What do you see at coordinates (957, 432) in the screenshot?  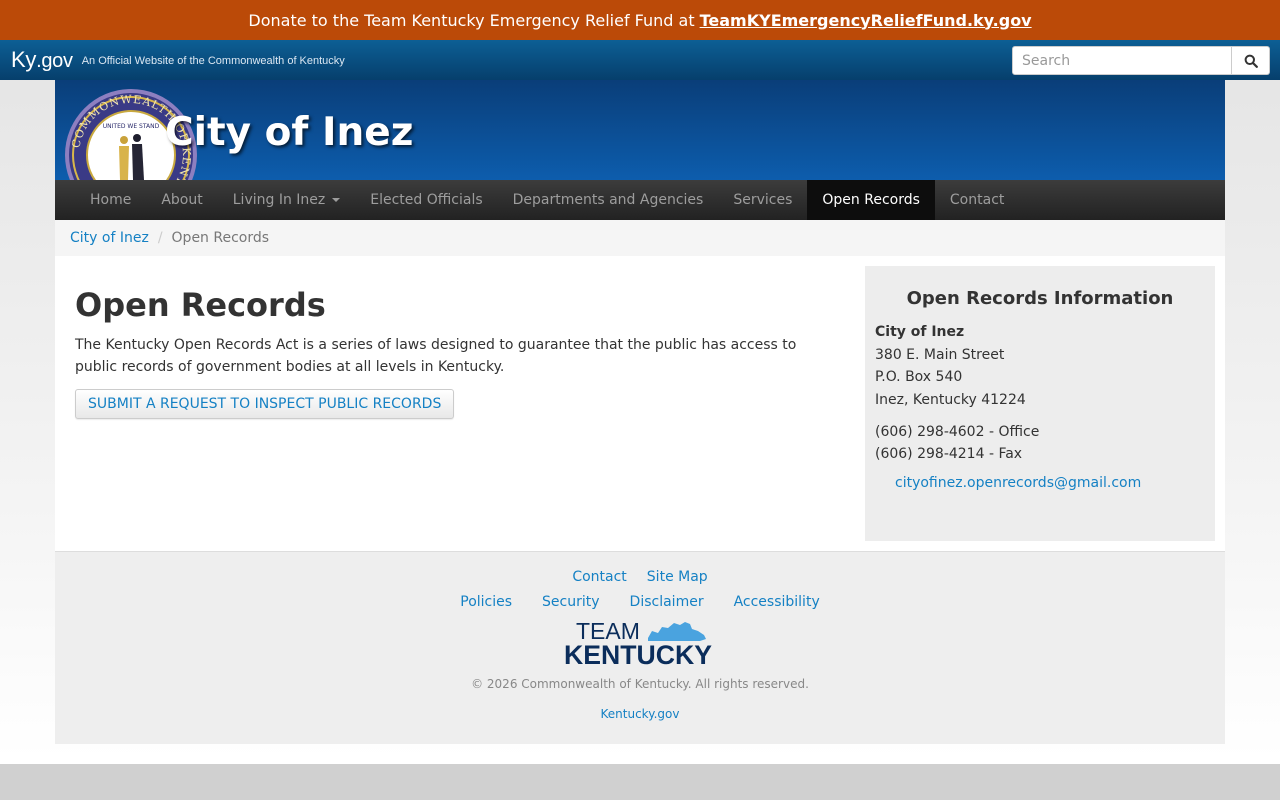 I see `phone-office: (606) 298-4602 - Office` at bounding box center [957, 432].